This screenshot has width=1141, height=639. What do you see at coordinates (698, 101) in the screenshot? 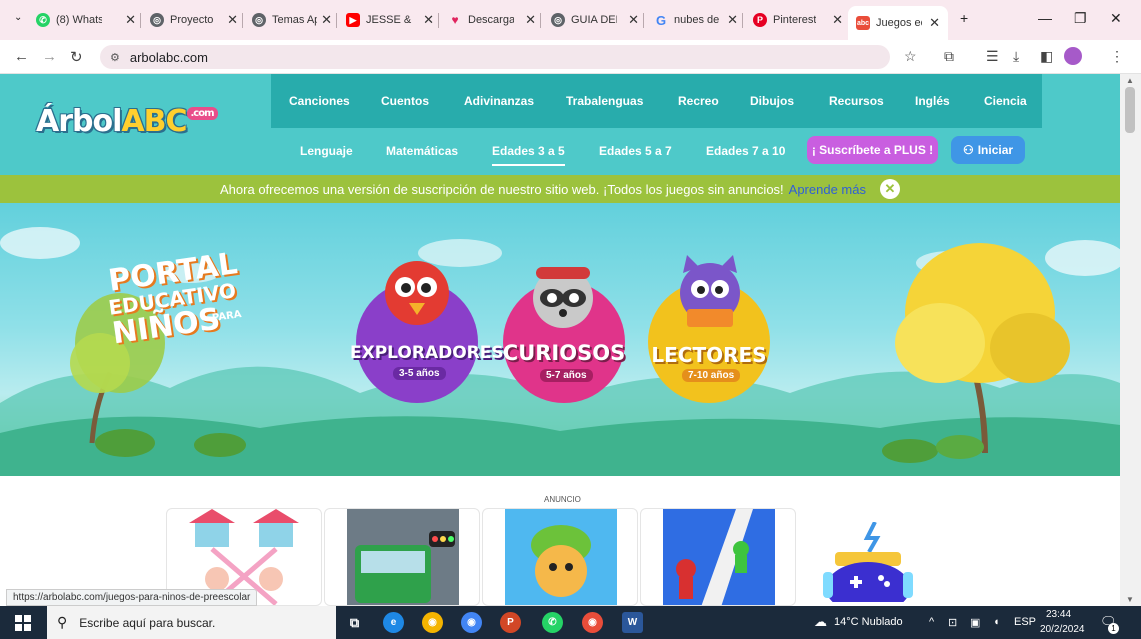
I see `nav-recreo: Recreo` at bounding box center [698, 101].